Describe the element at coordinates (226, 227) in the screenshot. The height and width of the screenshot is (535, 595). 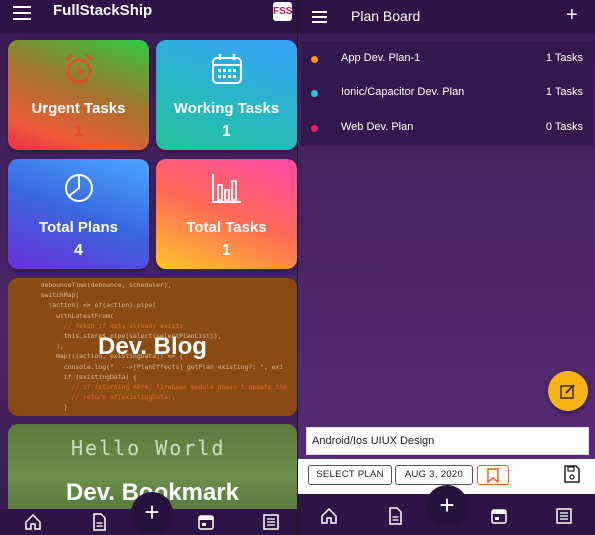
I see `tile-label: Total Tasks` at that location.